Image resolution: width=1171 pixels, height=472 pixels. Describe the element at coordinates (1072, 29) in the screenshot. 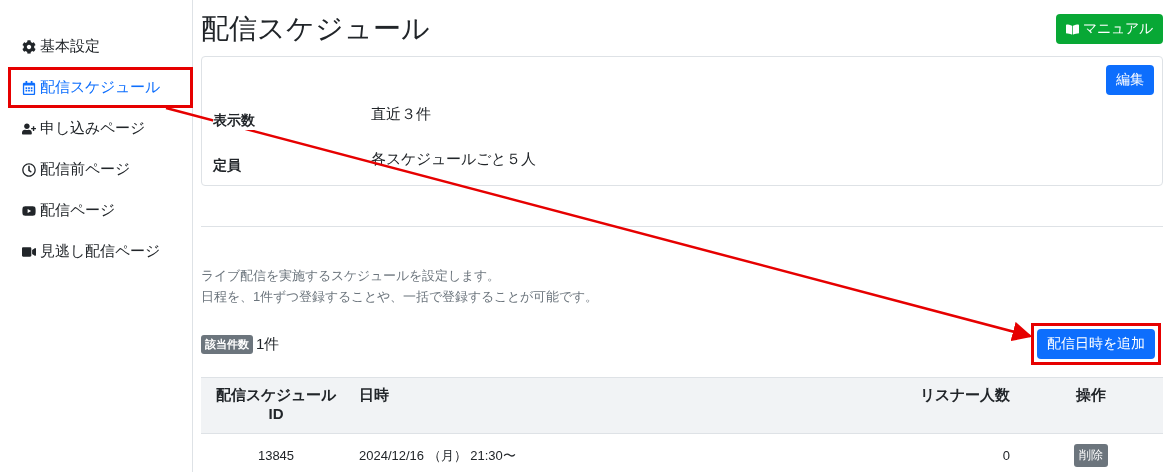

I see `book-icon` at that location.